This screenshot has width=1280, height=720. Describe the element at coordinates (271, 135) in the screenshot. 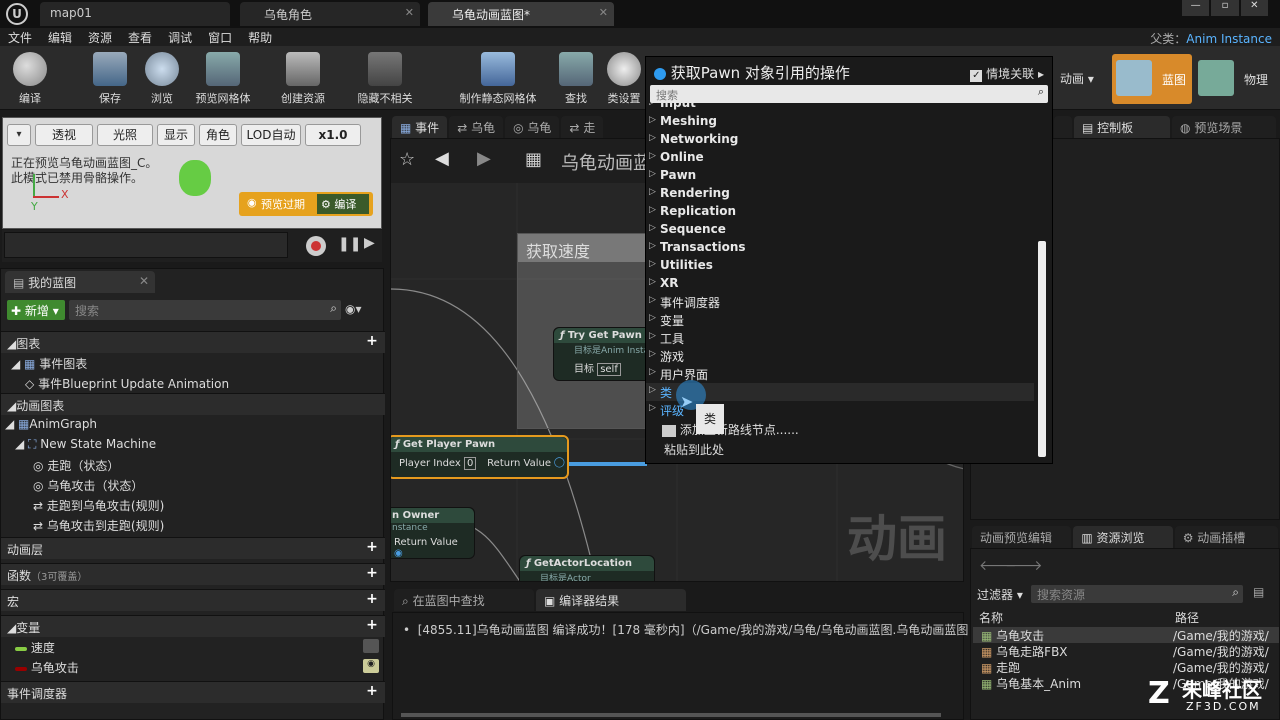

I see `lod-button: LOD自动` at that location.